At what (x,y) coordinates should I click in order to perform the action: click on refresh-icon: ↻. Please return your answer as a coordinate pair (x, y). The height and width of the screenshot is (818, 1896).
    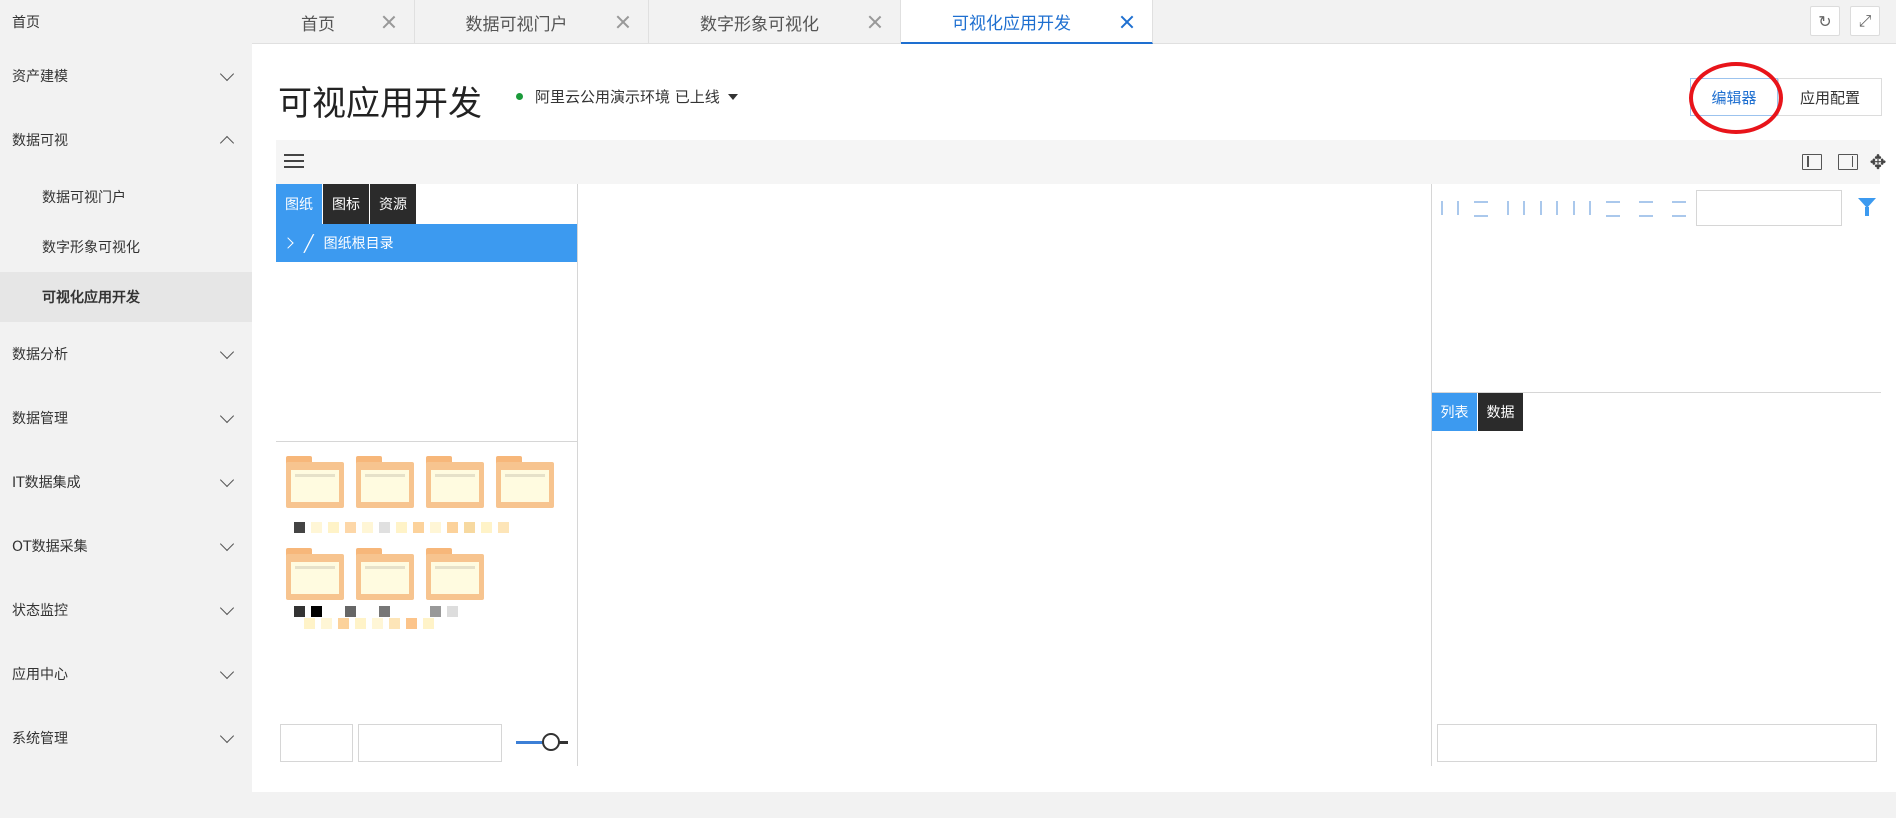
    Looking at the image, I should click on (1825, 21).